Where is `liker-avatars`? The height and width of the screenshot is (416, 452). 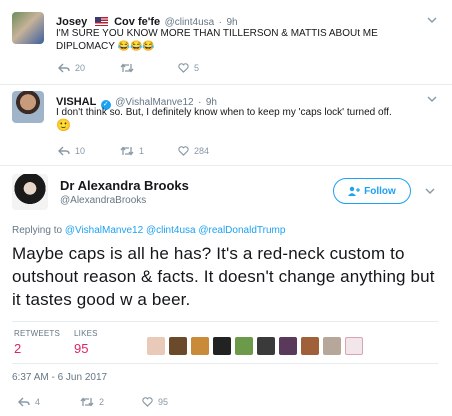 liker-avatars is located at coordinates (257, 346).